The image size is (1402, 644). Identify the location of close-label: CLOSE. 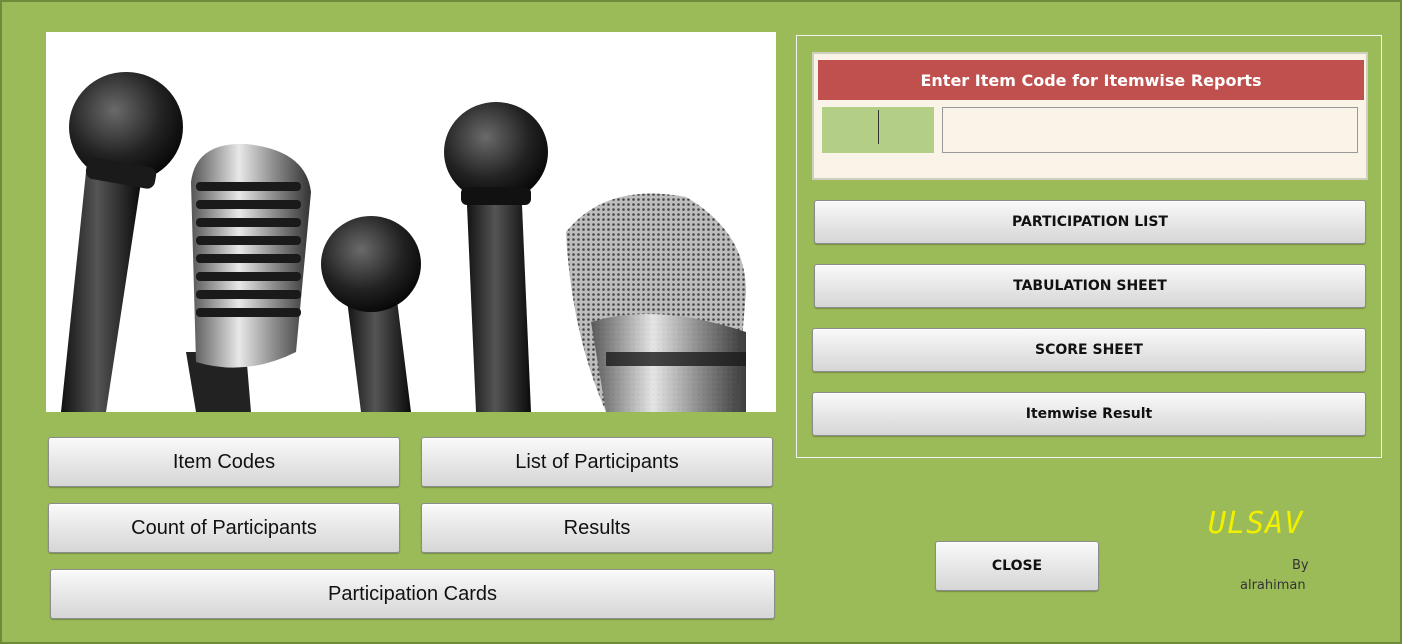
(1017, 566).